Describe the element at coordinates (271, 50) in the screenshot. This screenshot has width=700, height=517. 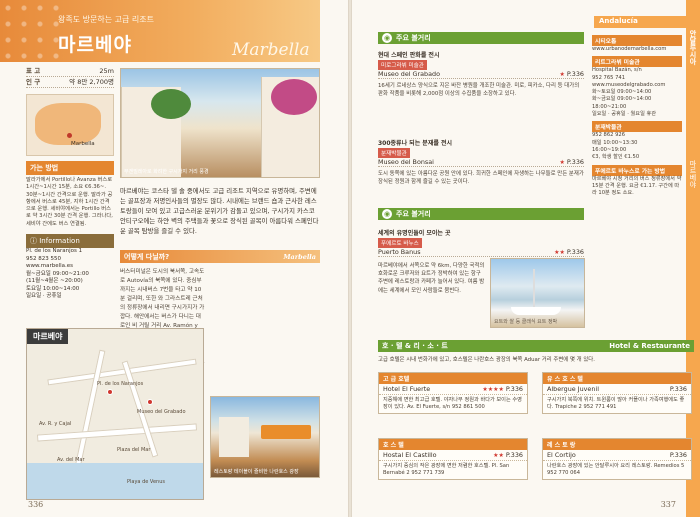
I see `page-title-en: Marbella` at that location.